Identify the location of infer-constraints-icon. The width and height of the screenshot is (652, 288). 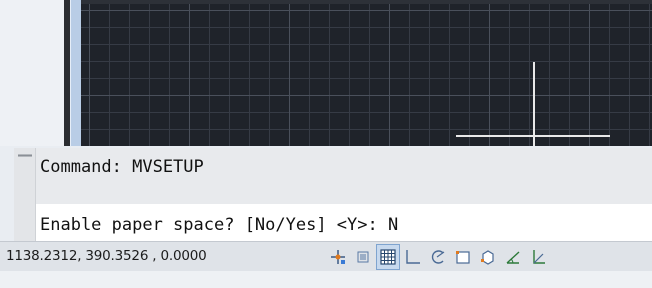
(363, 257).